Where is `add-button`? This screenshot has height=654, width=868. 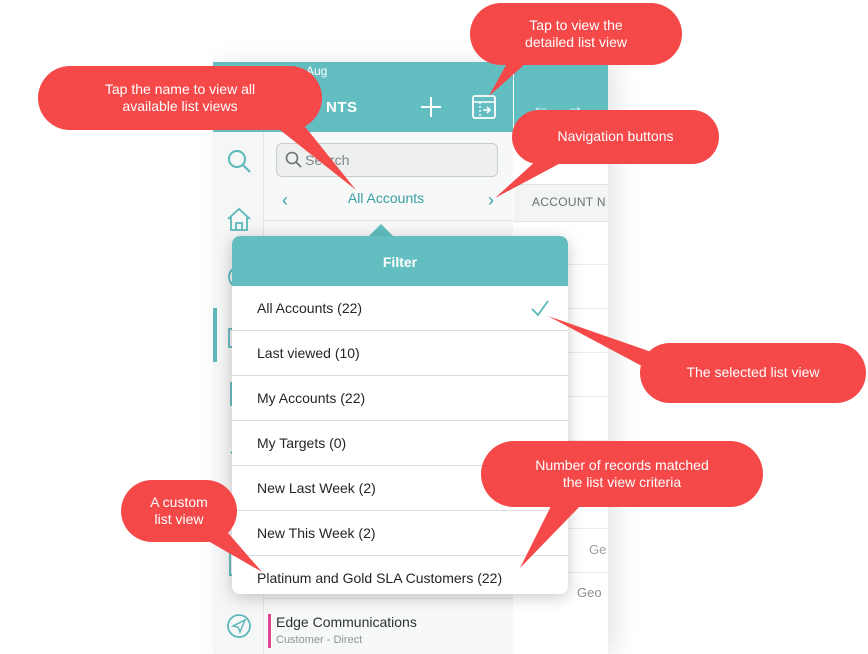 add-button is located at coordinates (431, 107).